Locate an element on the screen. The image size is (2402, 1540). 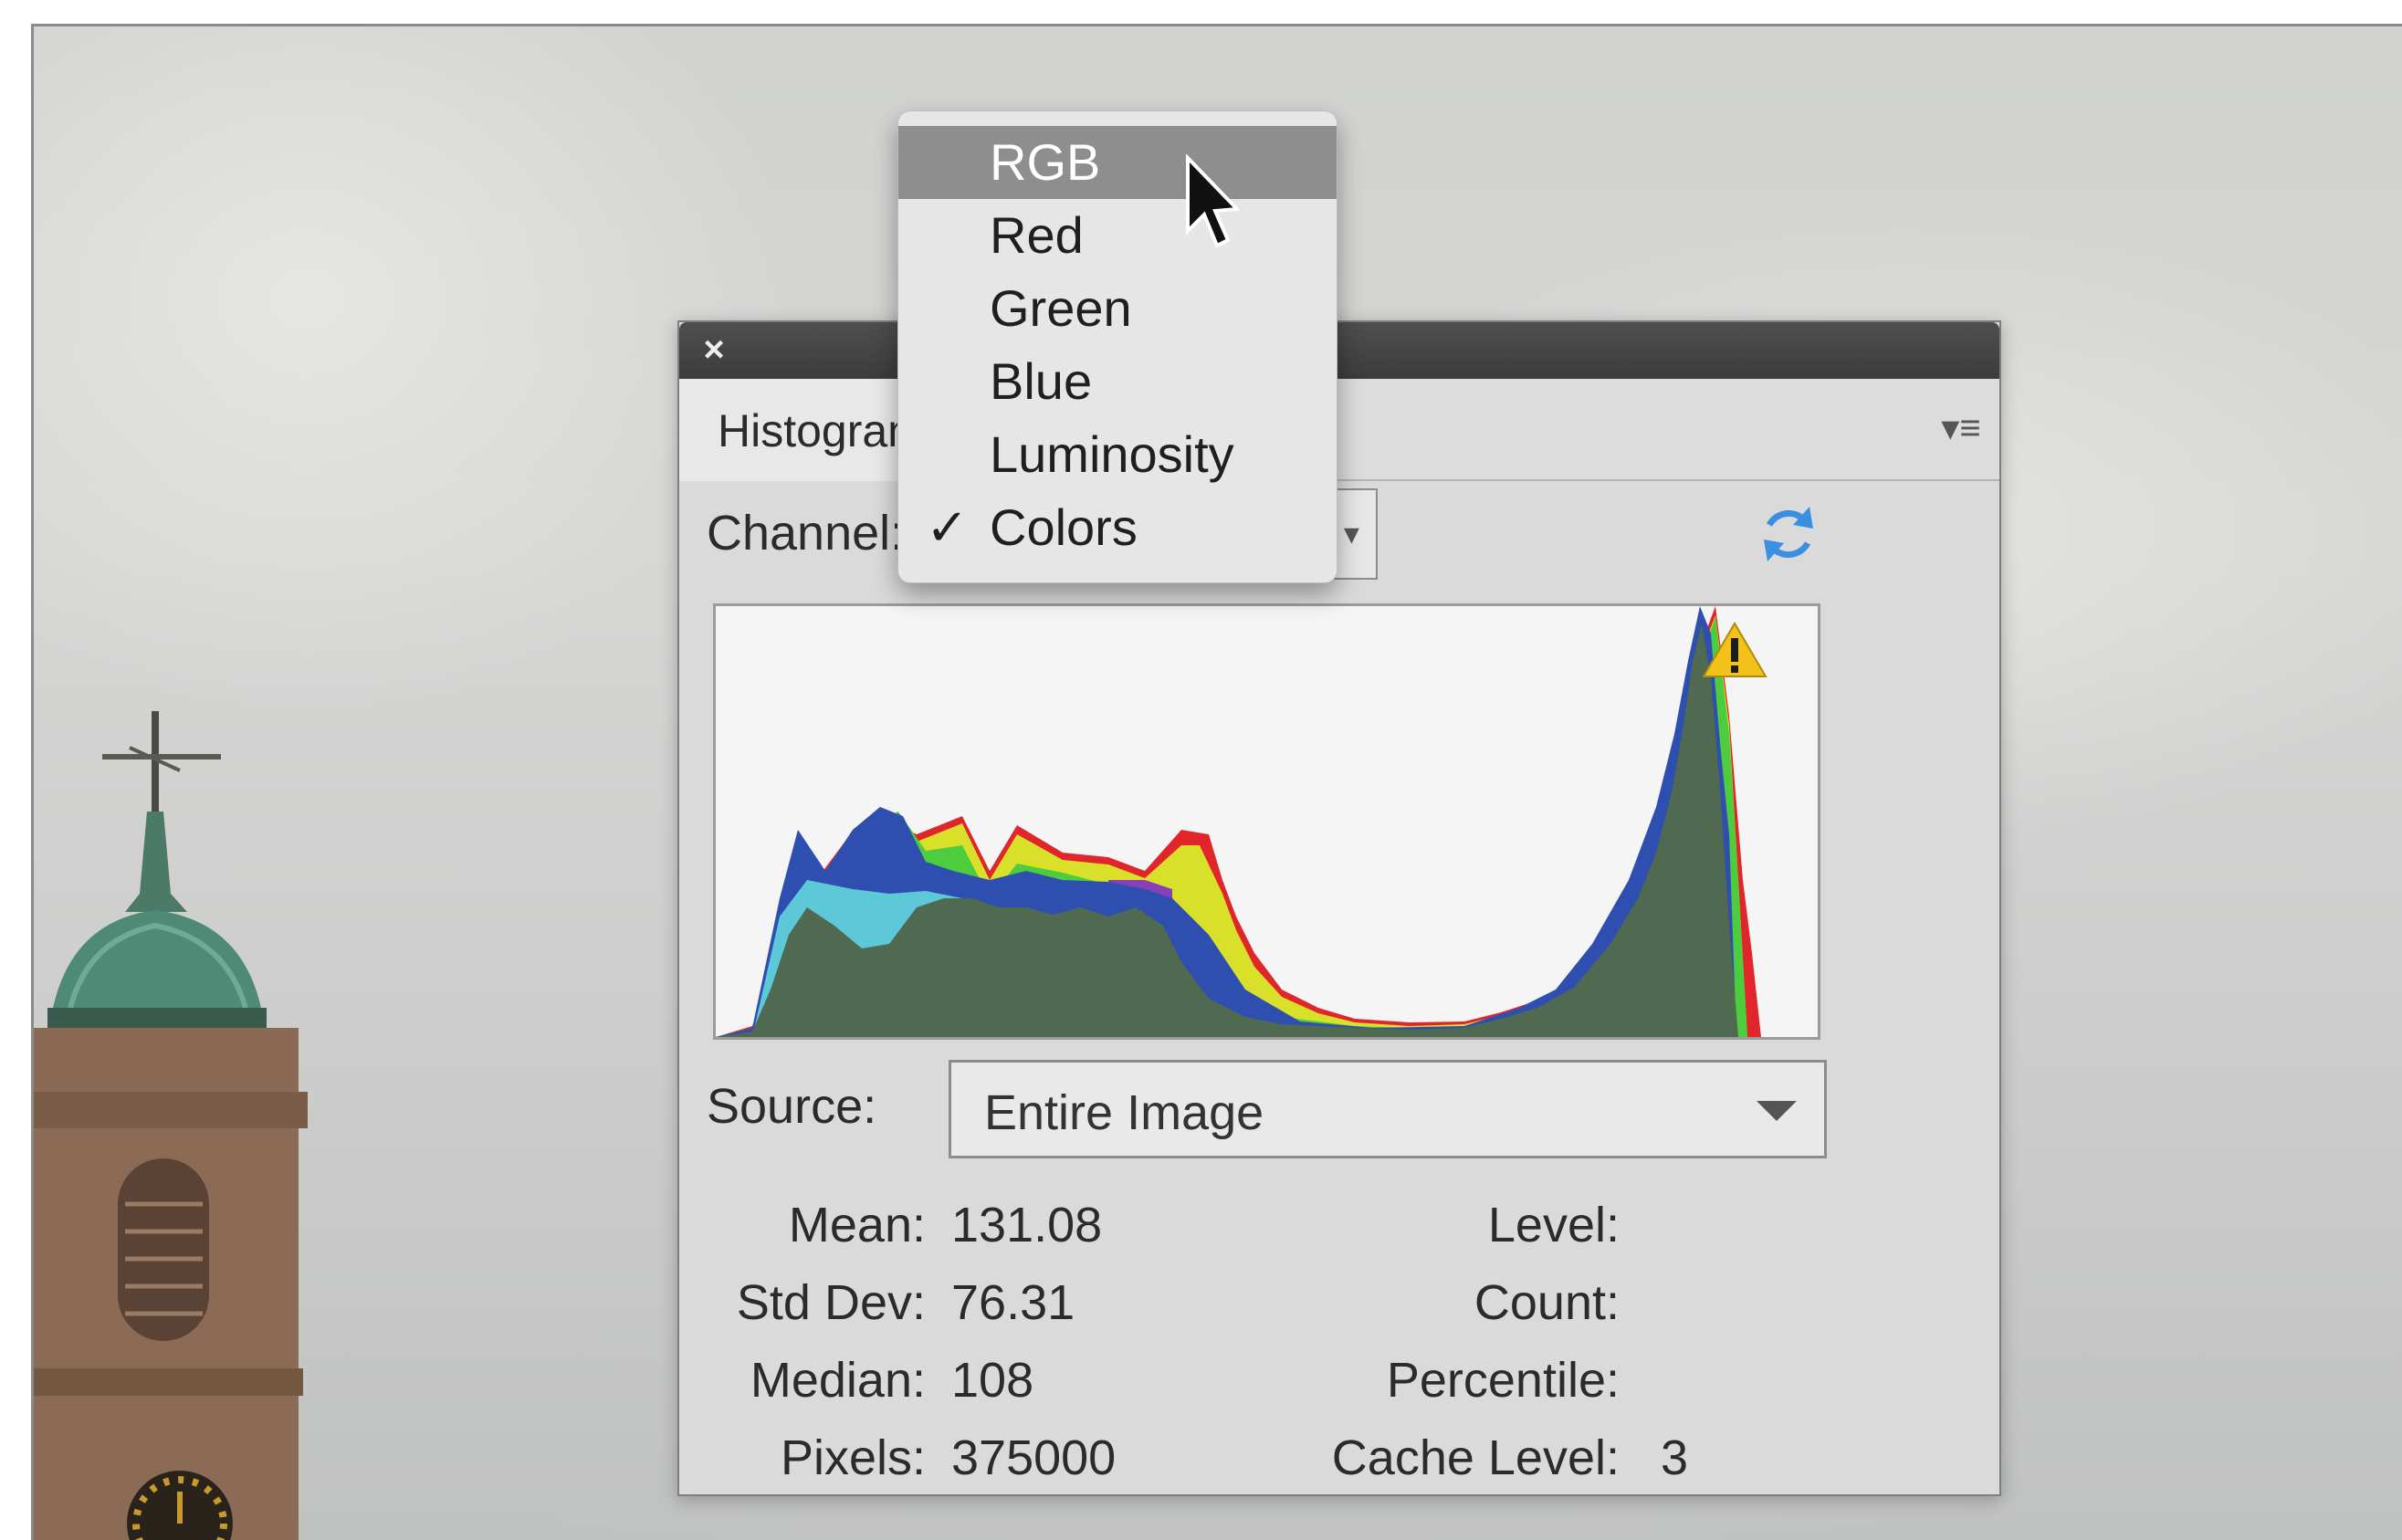
chevron-down-icon: ▾ is located at coordinates (1351, 534).